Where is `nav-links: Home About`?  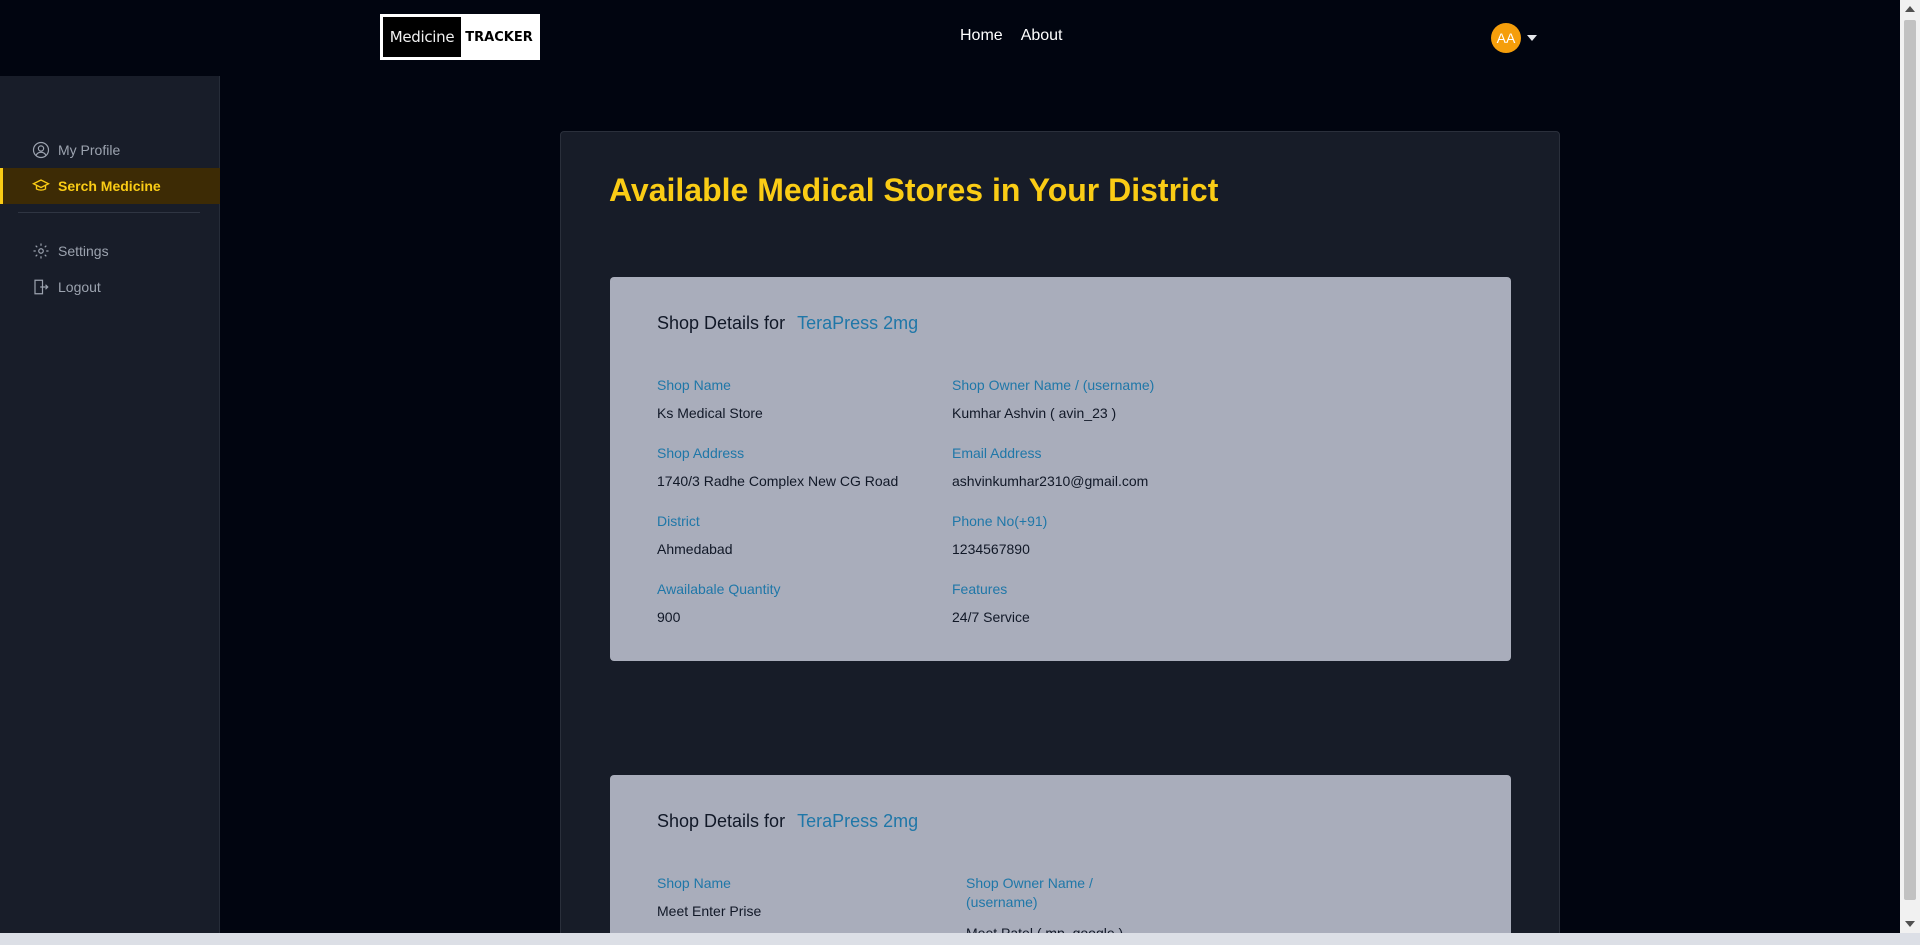
nav-links: Home About is located at coordinates (1011, 36).